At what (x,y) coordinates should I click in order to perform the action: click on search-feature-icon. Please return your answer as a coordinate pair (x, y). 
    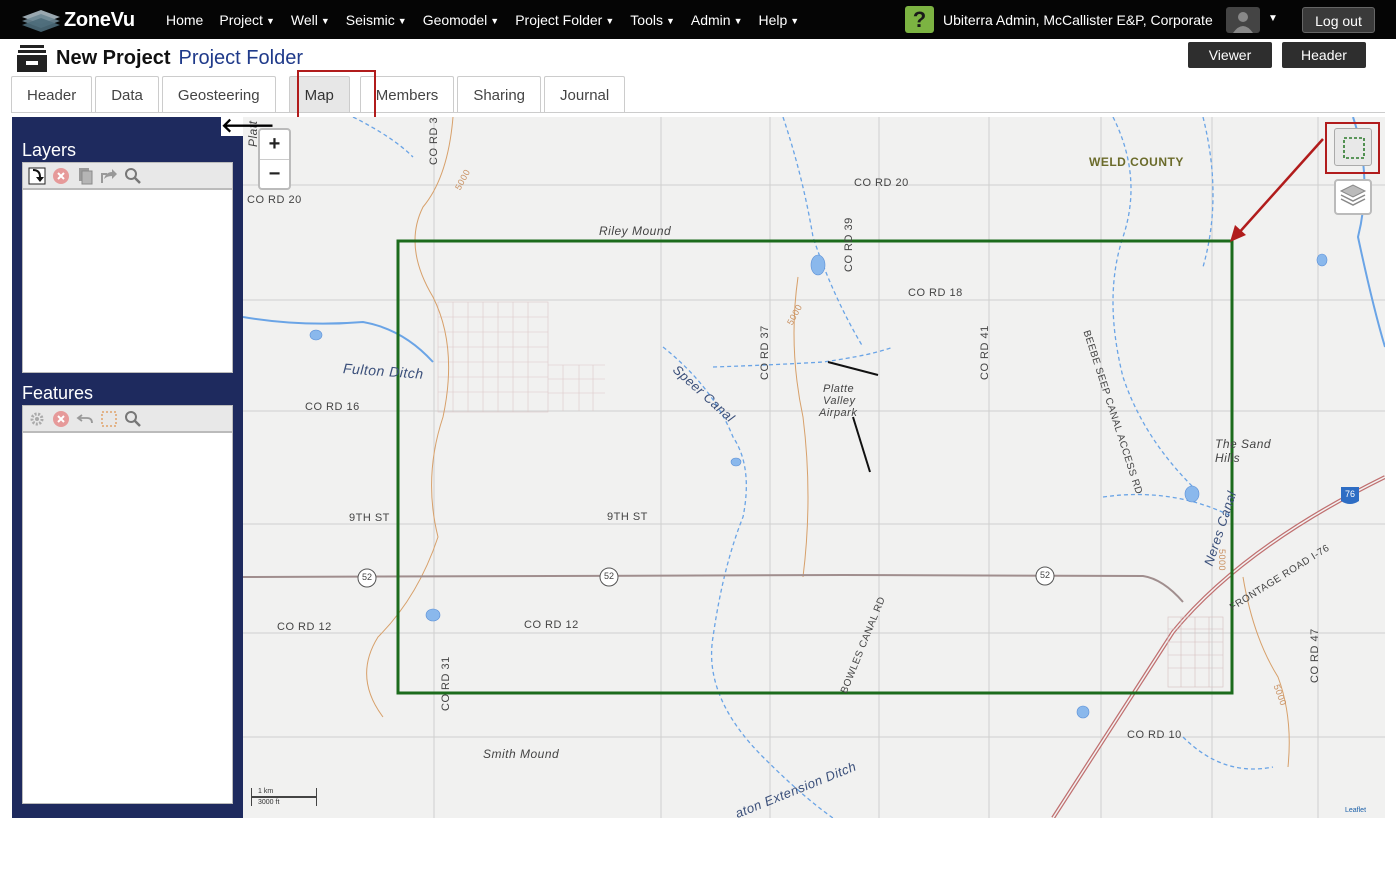
    Looking at the image, I should click on (133, 419).